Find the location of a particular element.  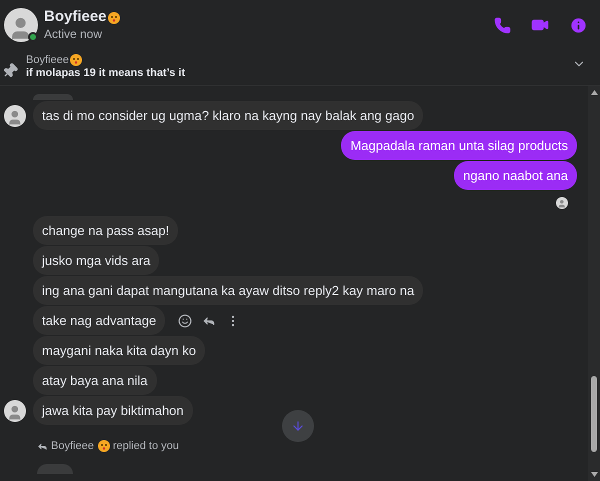

message-bubble: ing ana gani dapat mangutana ka ayaw ditso reply2 kay maro na is located at coordinates (228, 290).